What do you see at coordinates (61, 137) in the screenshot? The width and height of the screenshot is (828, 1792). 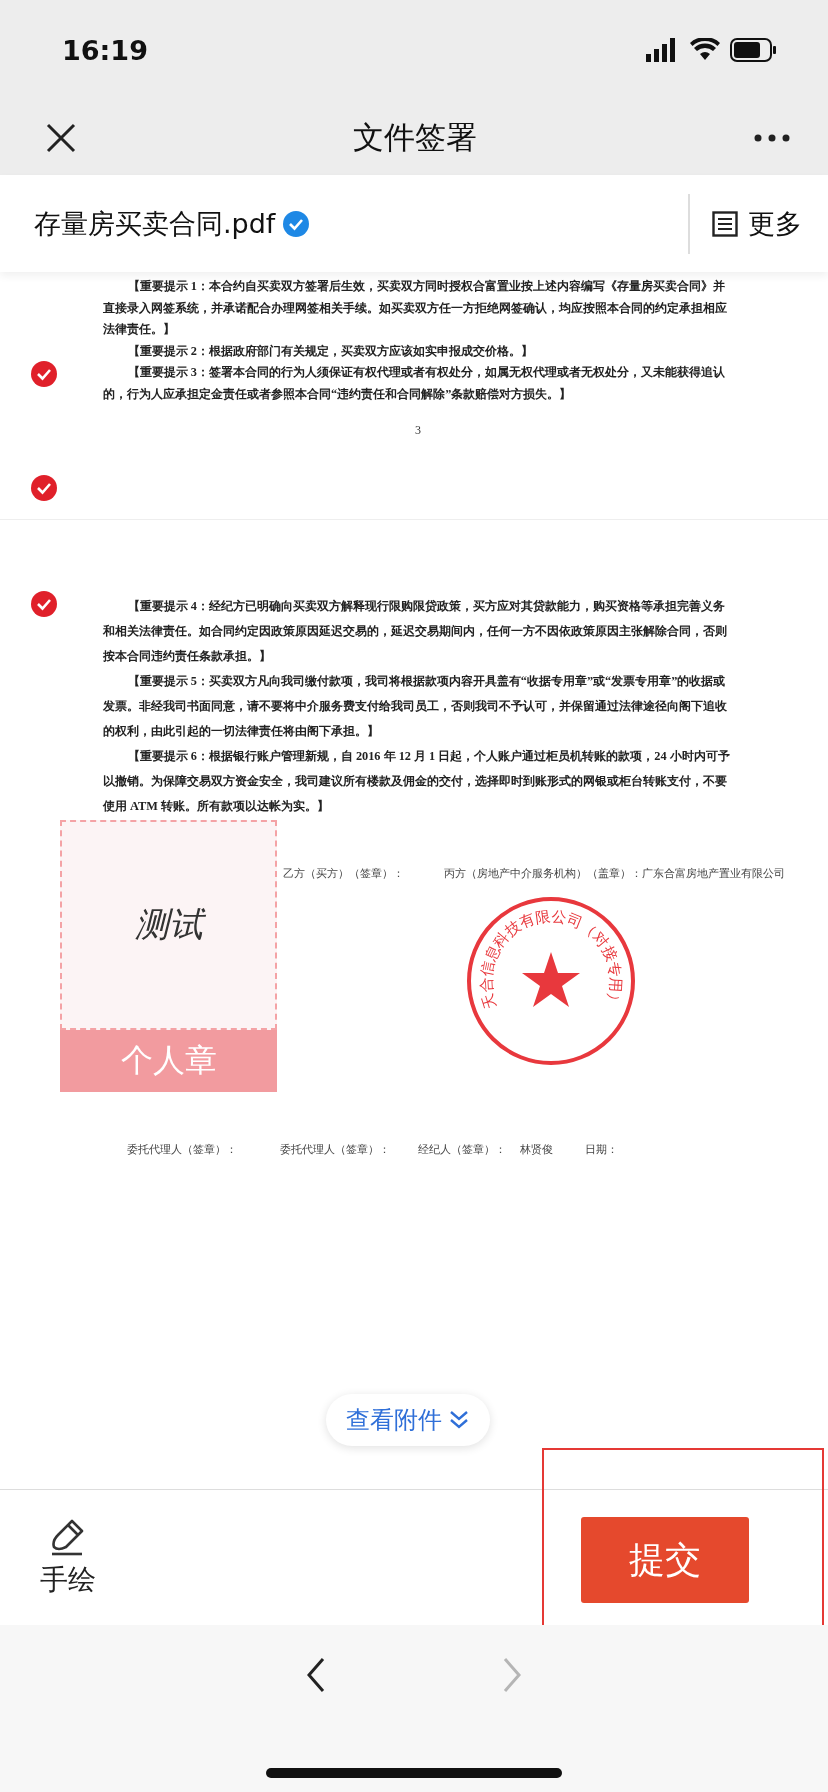 I see `close-icon` at bounding box center [61, 137].